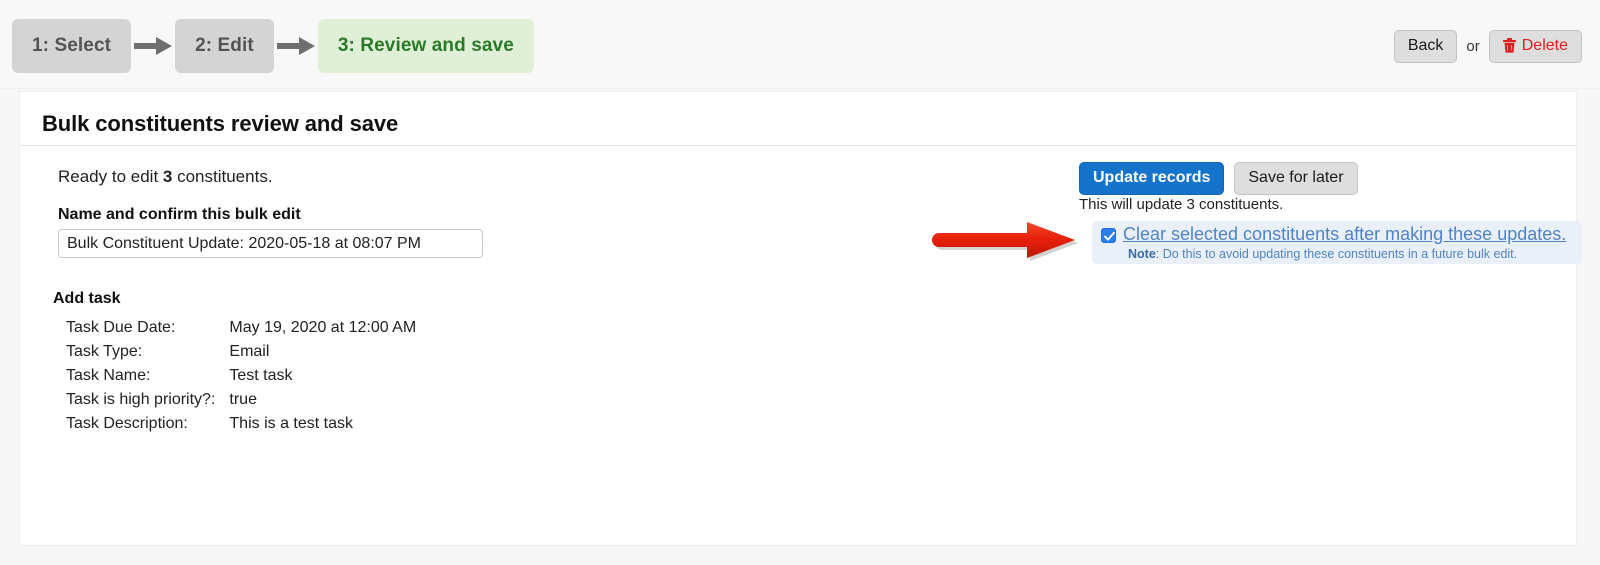 The width and height of the screenshot is (1600, 565). I want to click on top-action-group: Back or Delete, so click(1487, 46).